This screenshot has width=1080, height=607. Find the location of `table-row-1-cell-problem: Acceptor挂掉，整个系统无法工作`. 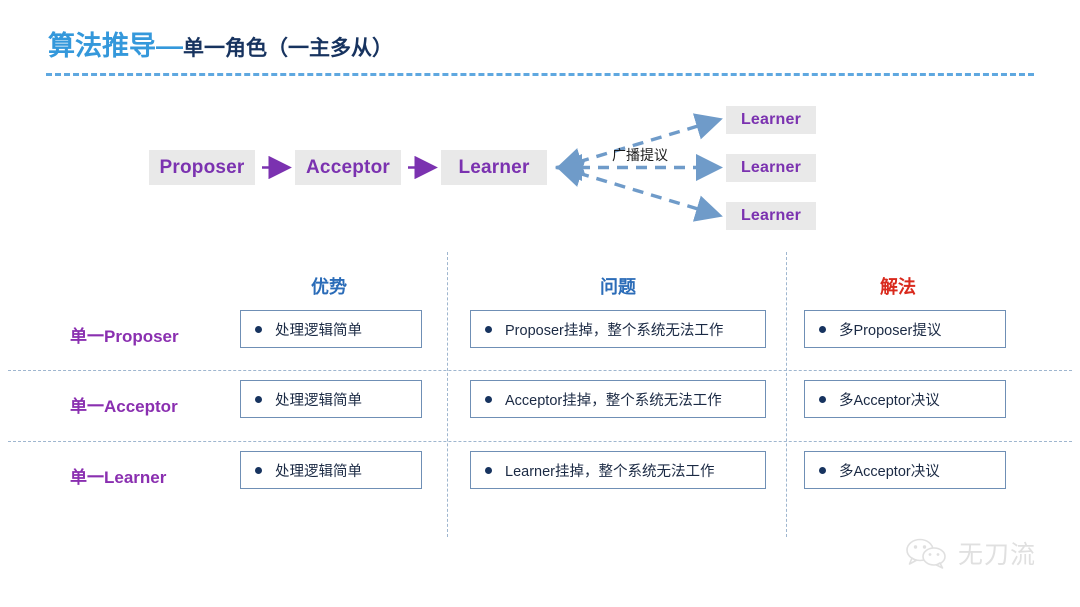

table-row-1-cell-problem: Acceptor挂掉，整个系统无法工作 is located at coordinates (618, 399).